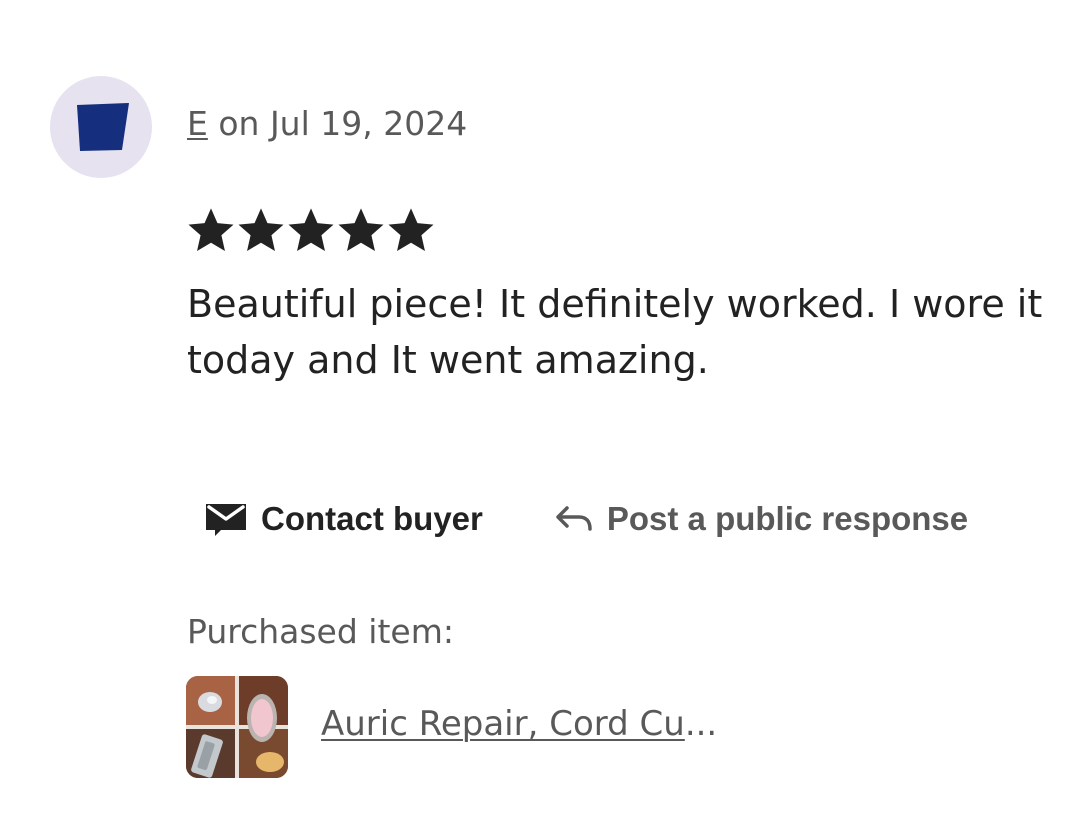  Describe the element at coordinates (787, 518) in the screenshot. I see `post-public-response-label: Post a public response` at that location.